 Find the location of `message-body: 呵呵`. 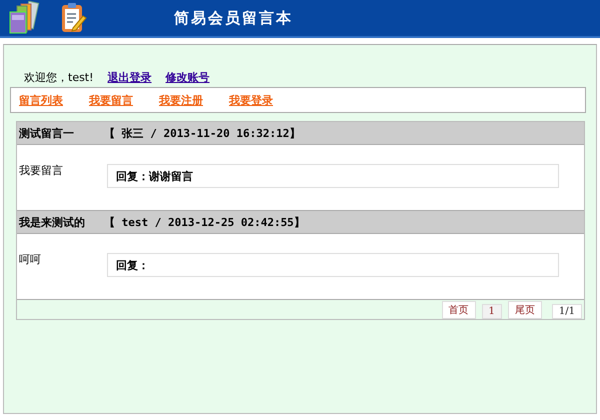

message-body: 呵呵 is located at coordinates (30, 260).